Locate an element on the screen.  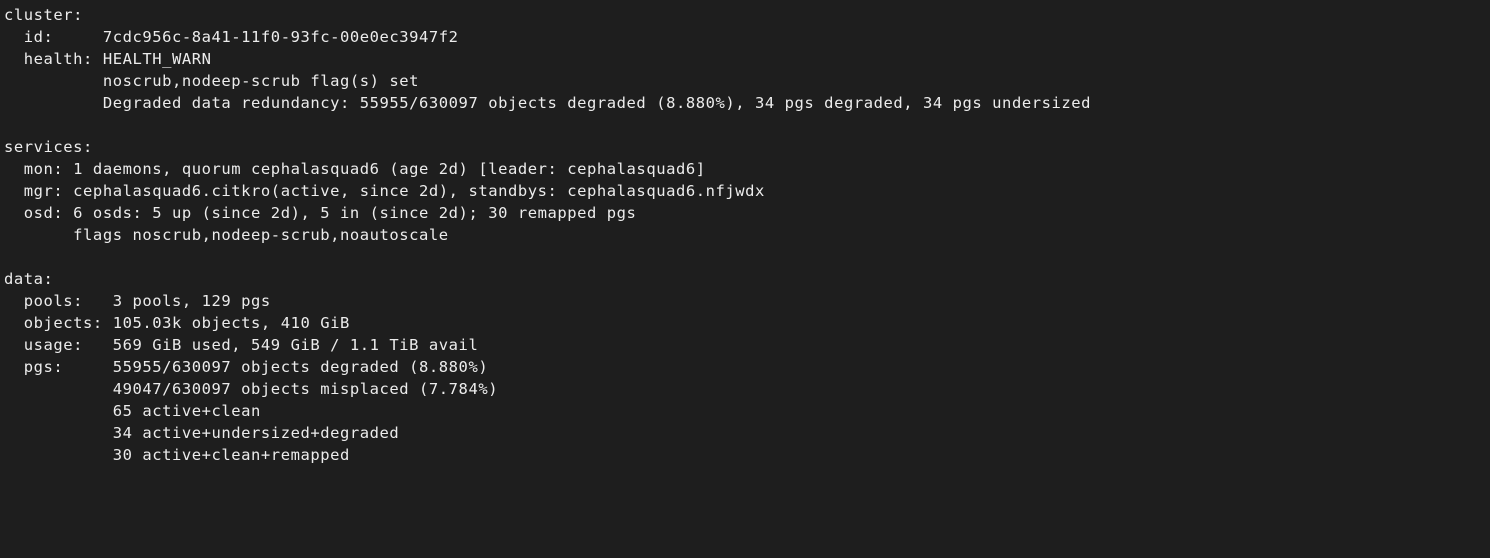
cluster-id-line: id: 7cdc956c-8a41-11f0-93fc-00e0ec3947f2 is located at coordinates (231, 37).